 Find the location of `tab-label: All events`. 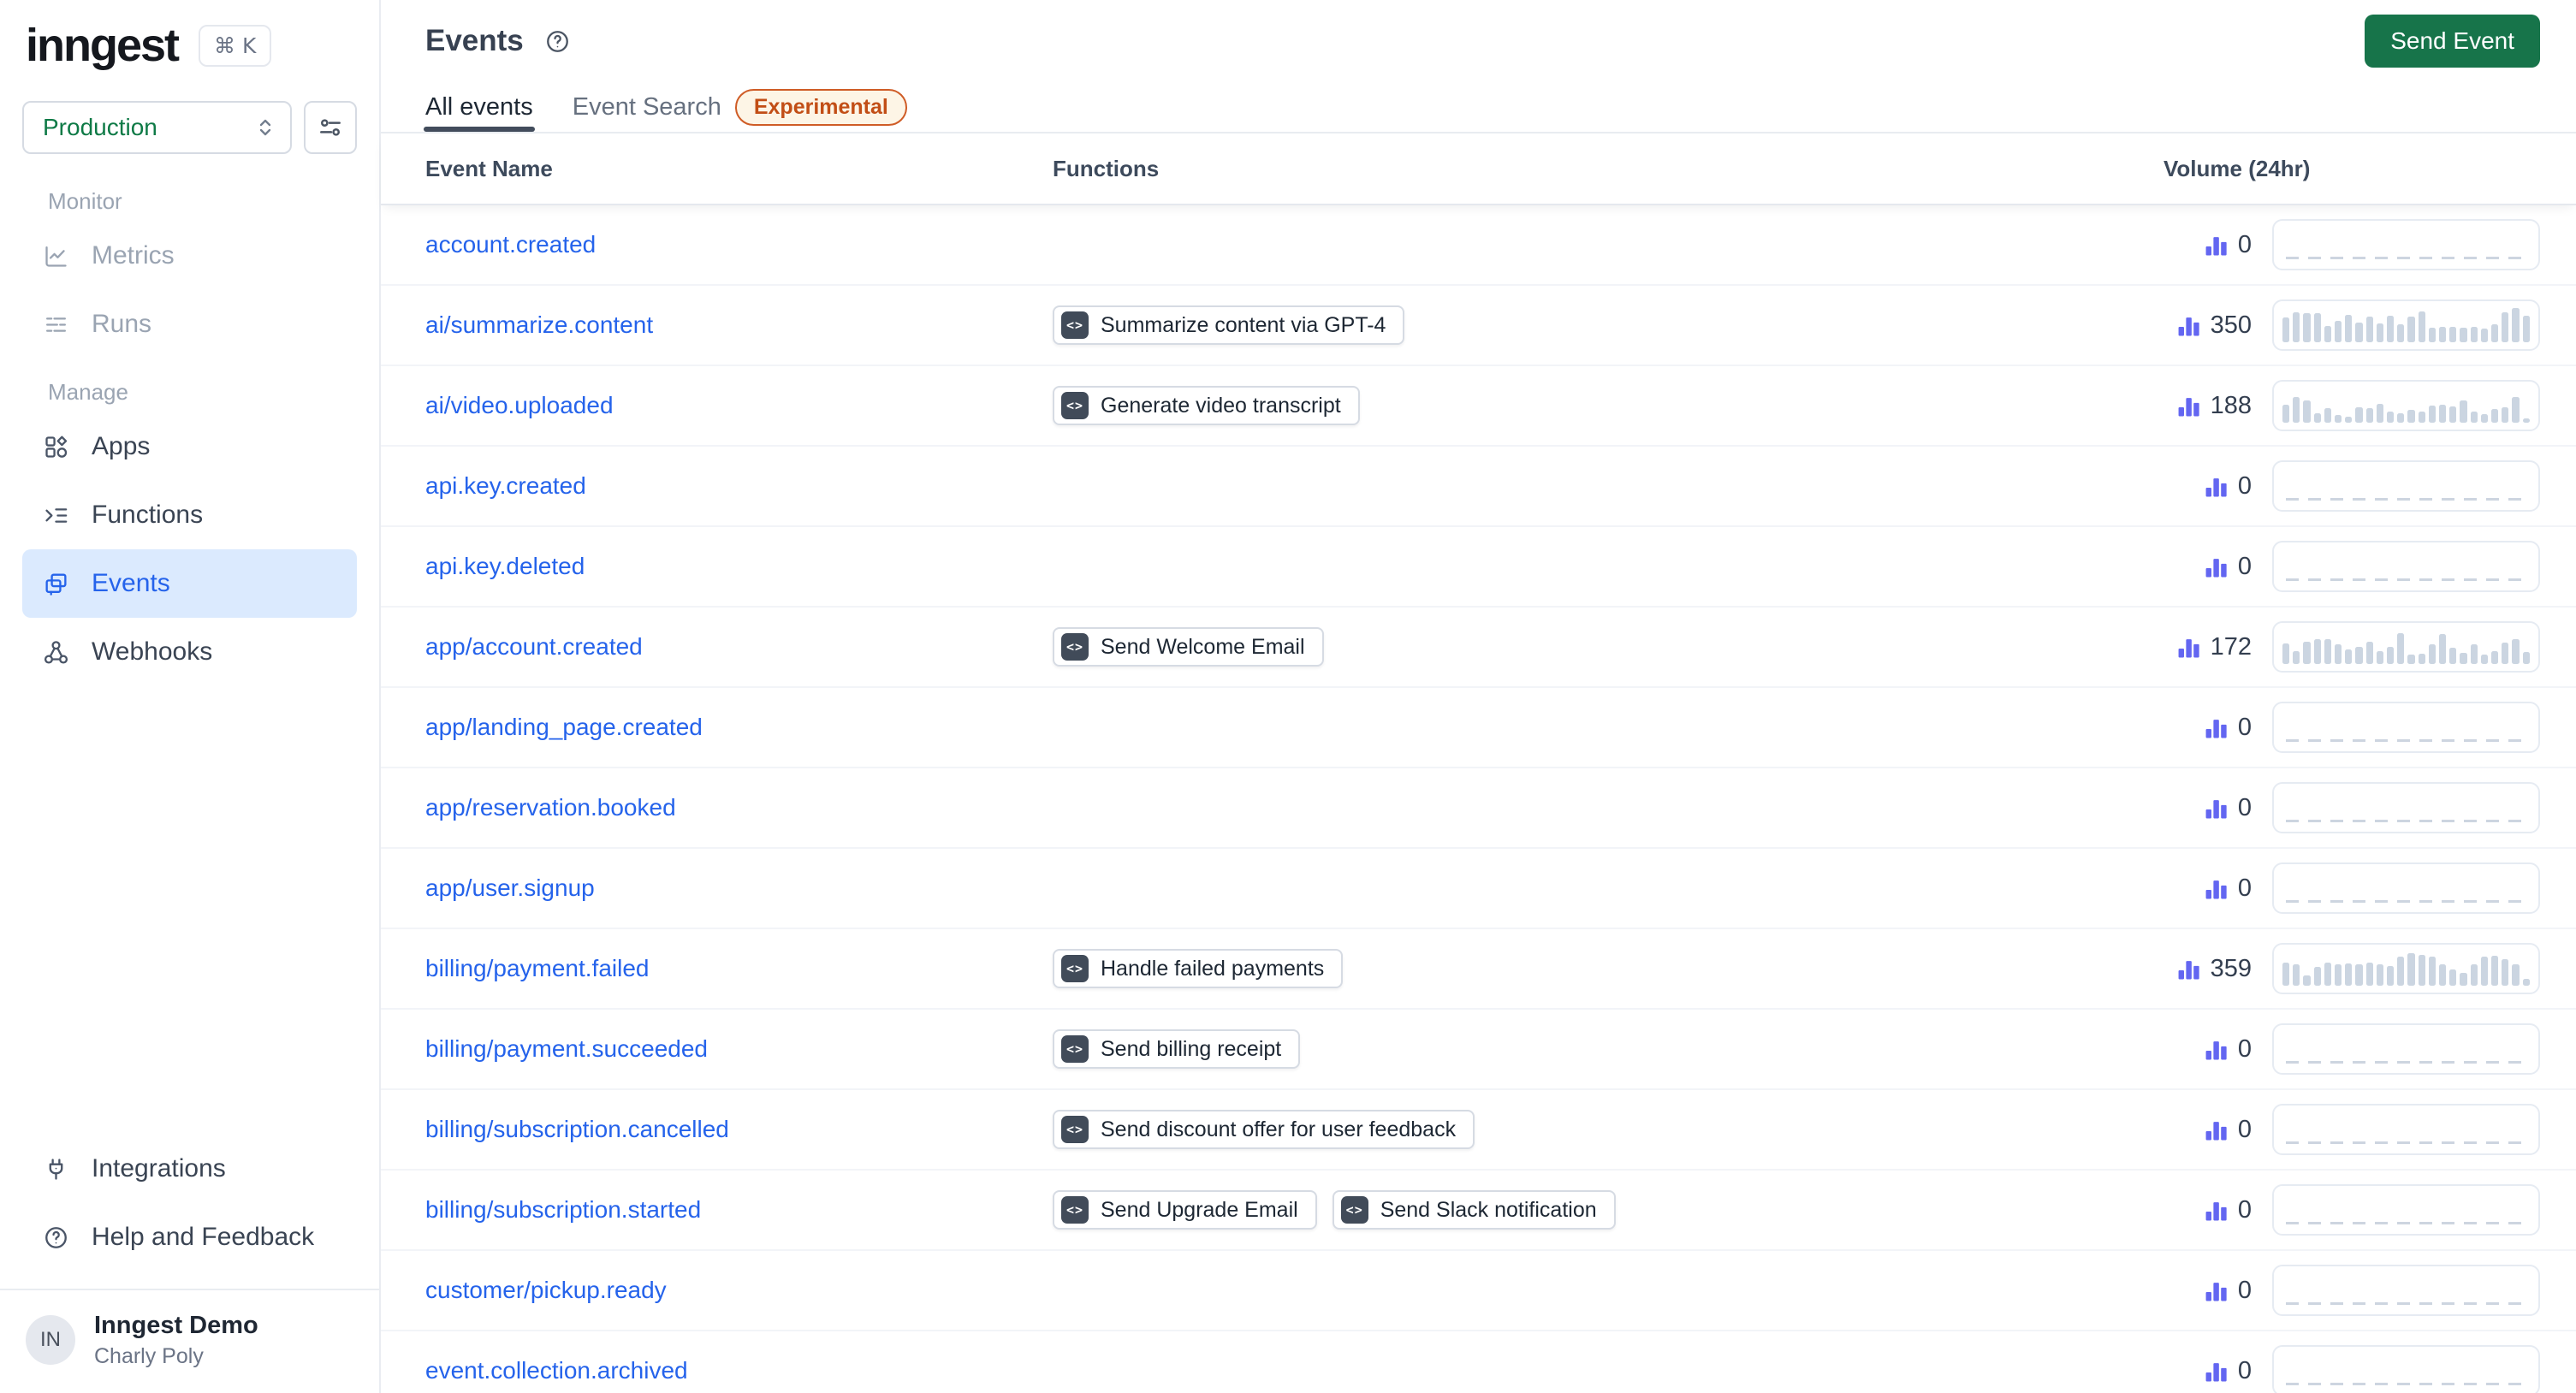

tab-label: All events is located at coordinates (479, 107).